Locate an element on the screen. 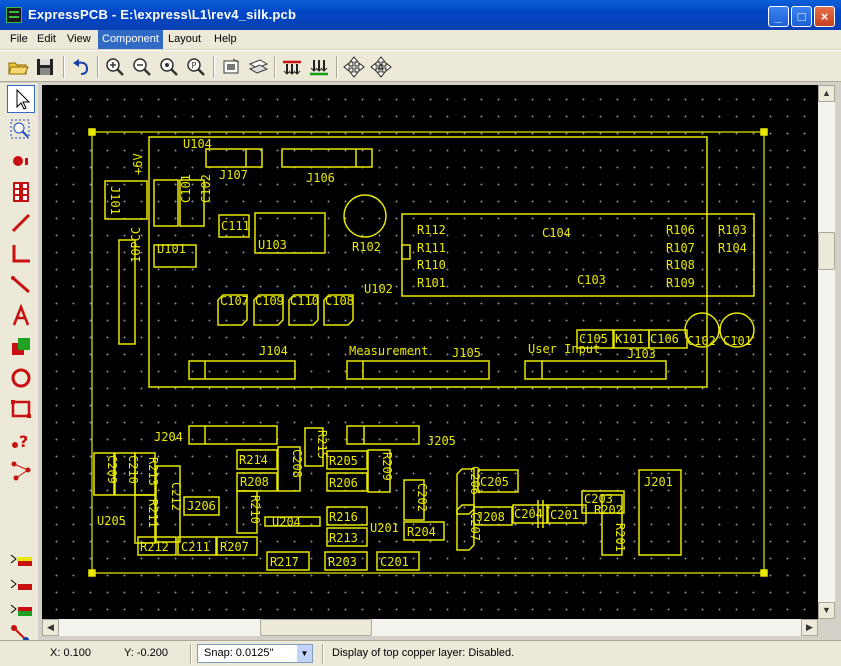  scroll-right-icon: ▶ is located at coordinates (809, 627).